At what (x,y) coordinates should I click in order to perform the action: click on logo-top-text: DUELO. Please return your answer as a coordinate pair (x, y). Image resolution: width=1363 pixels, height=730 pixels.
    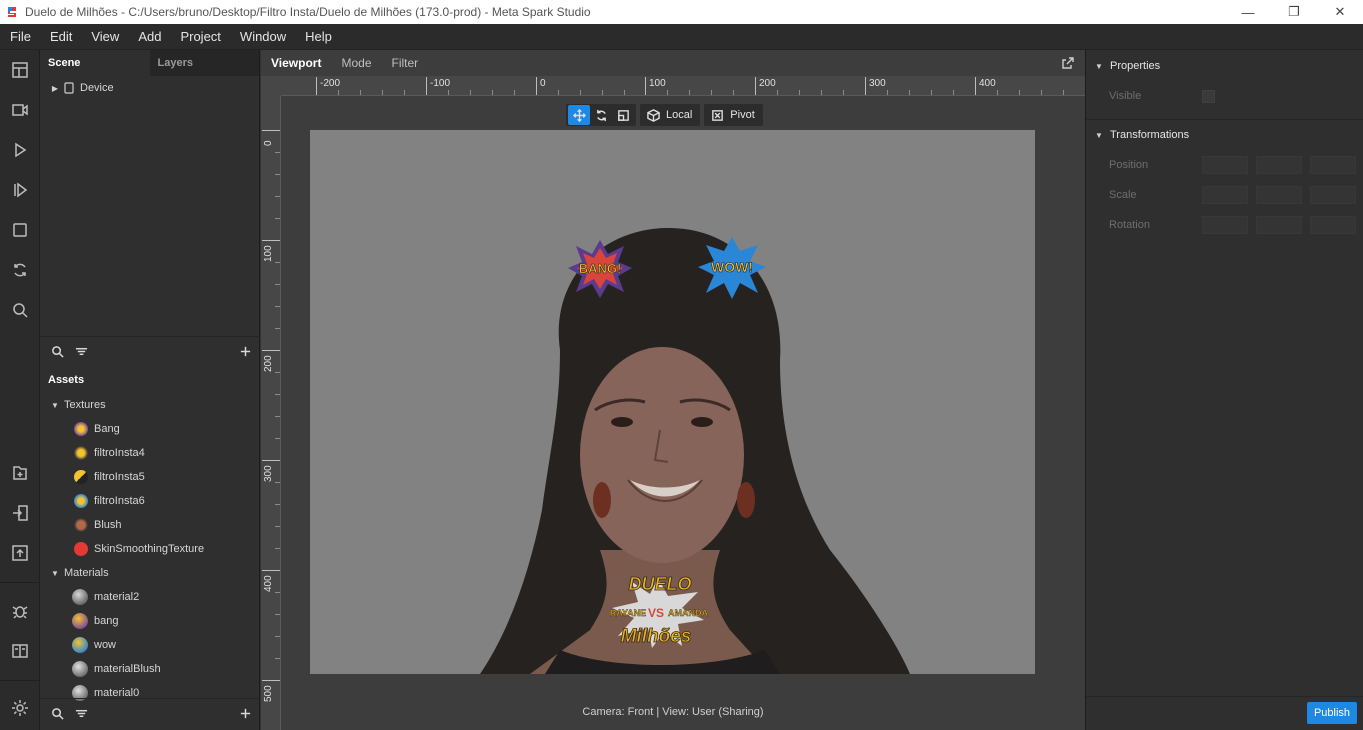
    Looking at the image, I should click on (660, 584).